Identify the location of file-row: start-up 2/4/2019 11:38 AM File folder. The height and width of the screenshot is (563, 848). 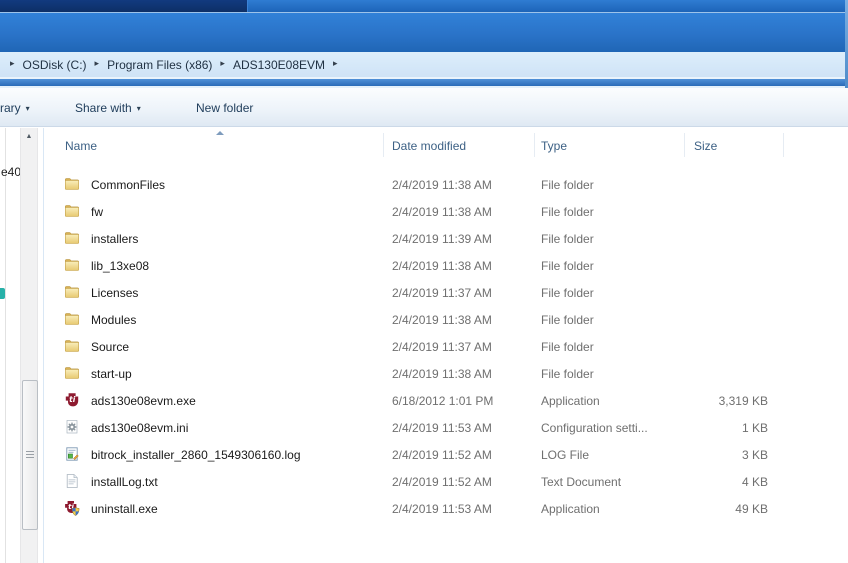
(424, 373).